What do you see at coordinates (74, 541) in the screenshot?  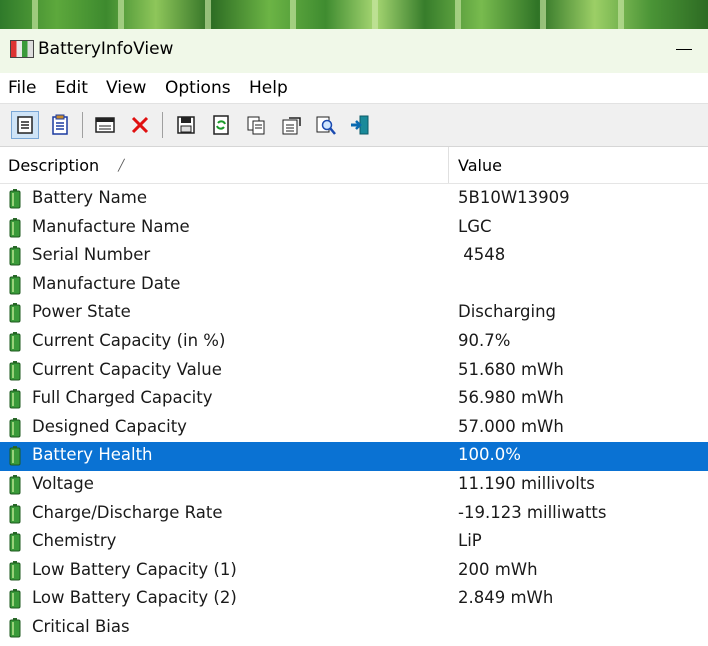 I see `row-description: Chemistry` at bounding box center [74, 541].